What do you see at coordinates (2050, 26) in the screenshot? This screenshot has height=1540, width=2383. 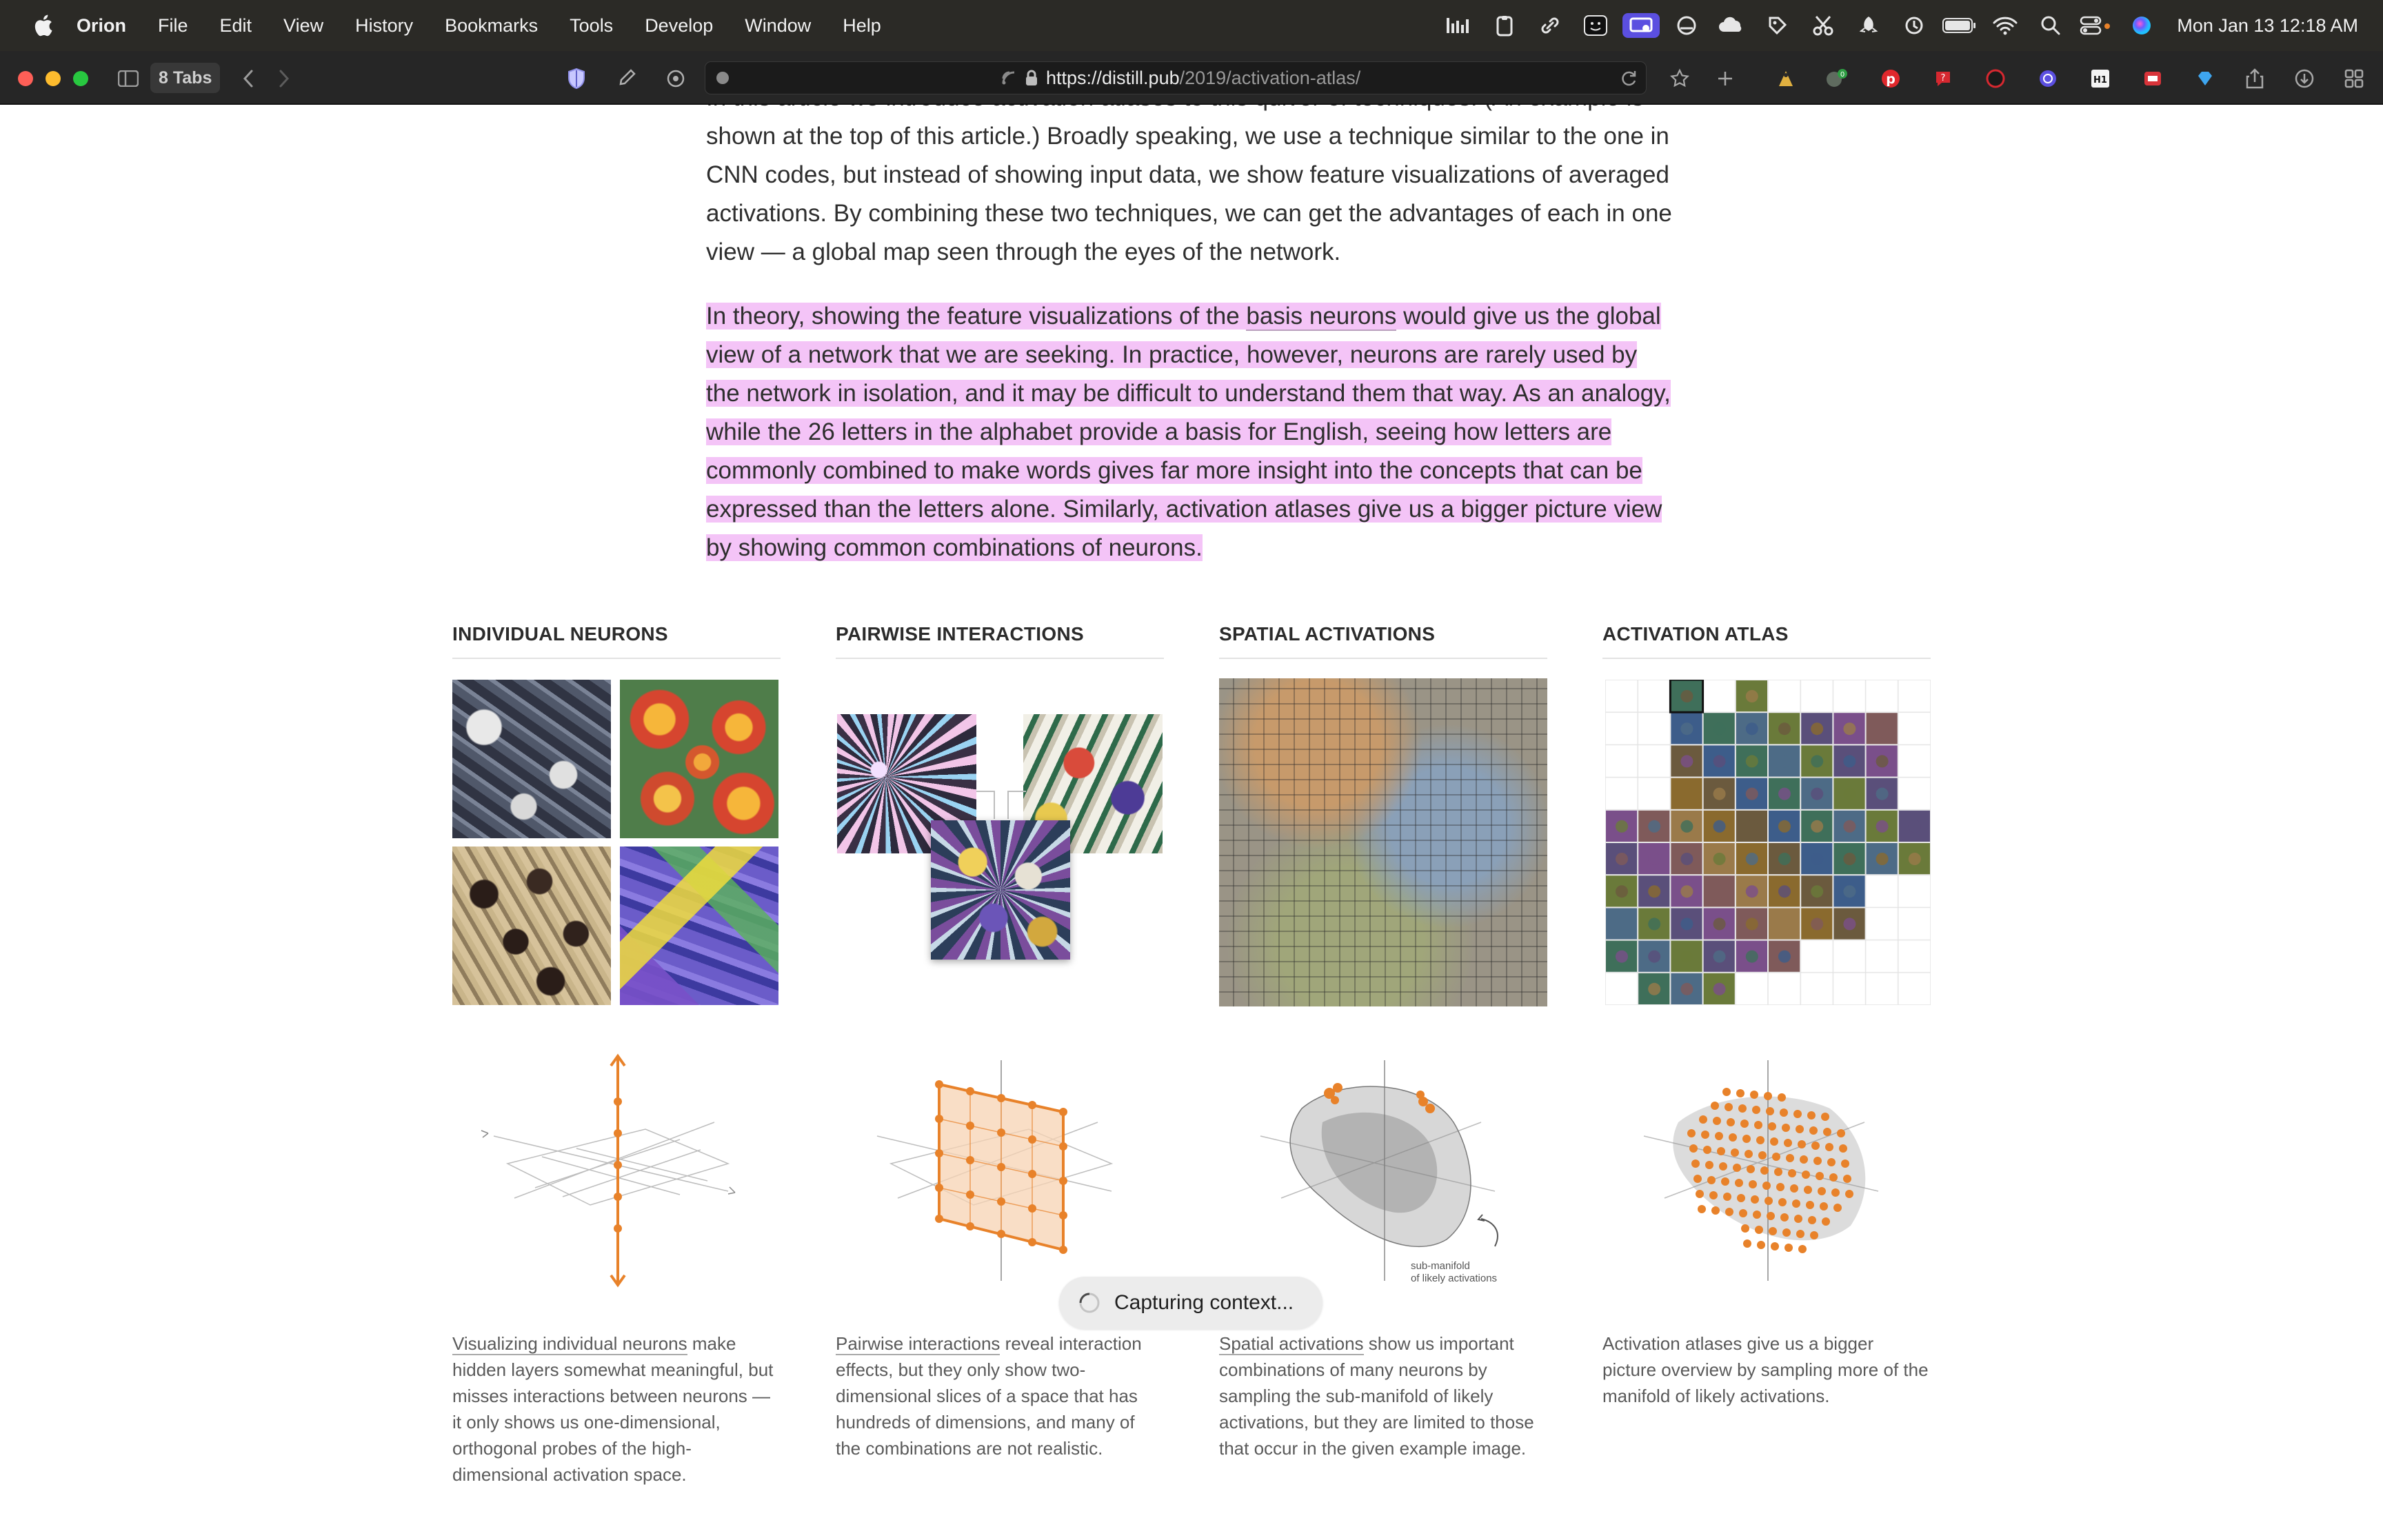 I see `spotlight-search-icon` at bounding box center [2050, 26].